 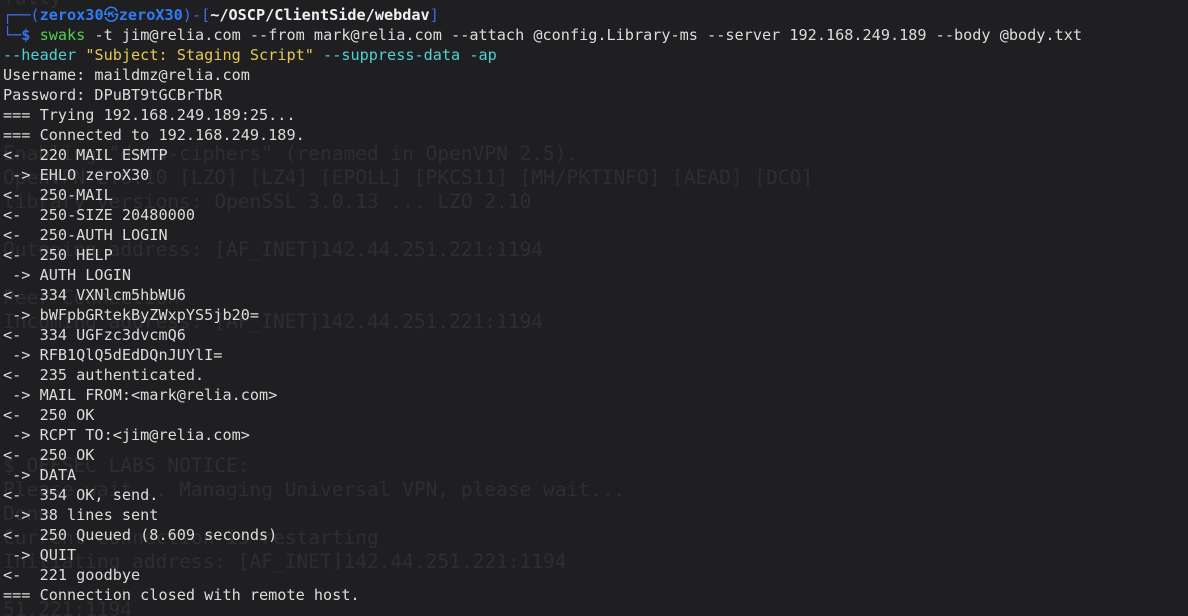 What do you see at coordinates (113, 95) in the screenshot?
I see `output-line: Password: DPuBT9tGCBrTbR` at bounding box center [113, 95].